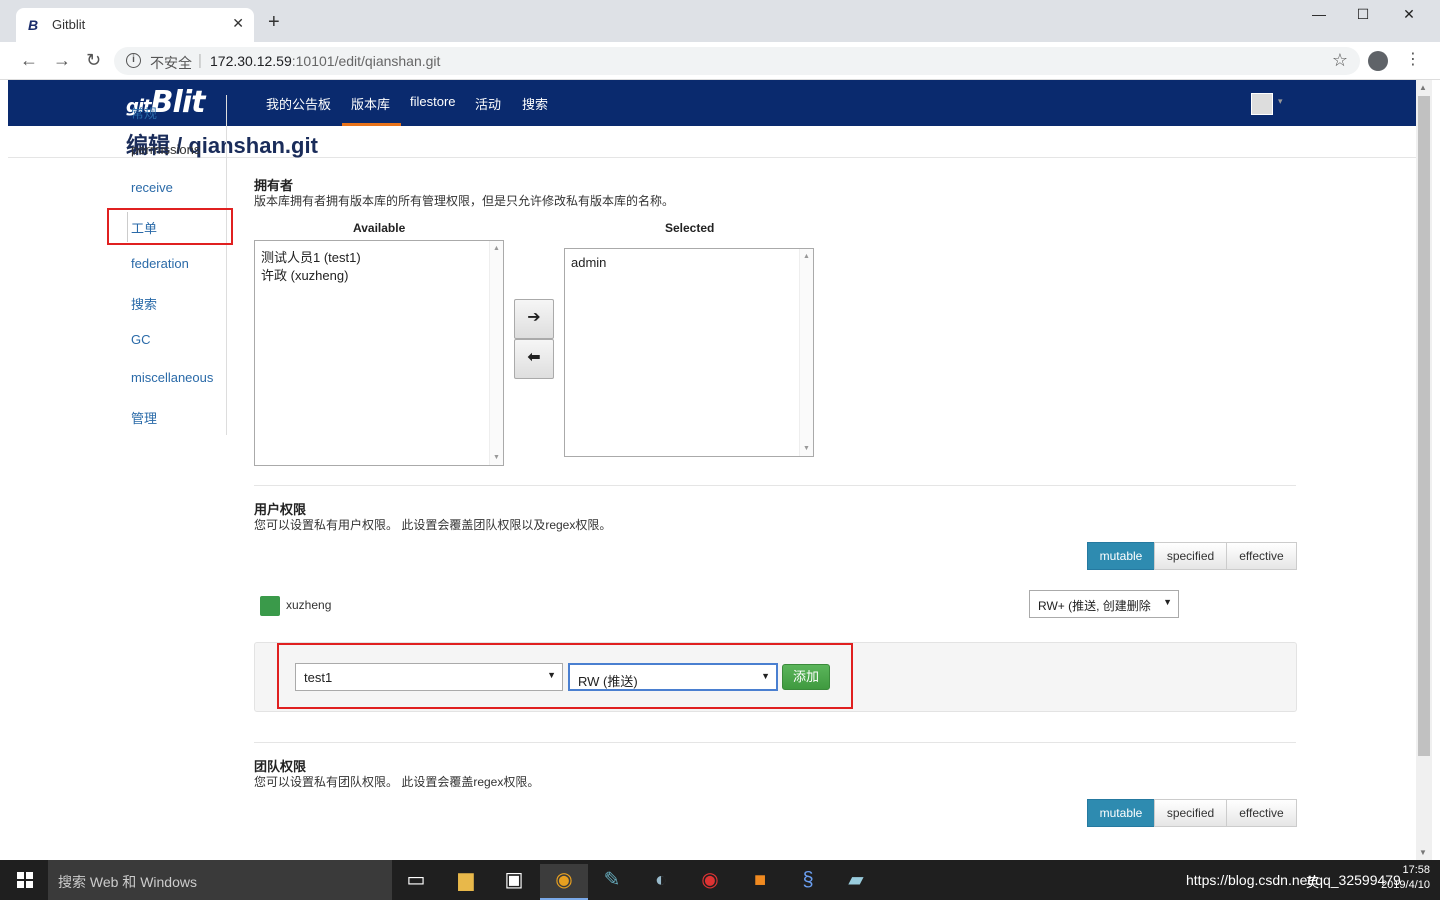 The width and height of the screenshot is (1440, 900). Describe the element at coordinates (127, 882) in the screenshot. I see `taskbar-search-placeholder: 搜索 Web 和 Windows` at that location.